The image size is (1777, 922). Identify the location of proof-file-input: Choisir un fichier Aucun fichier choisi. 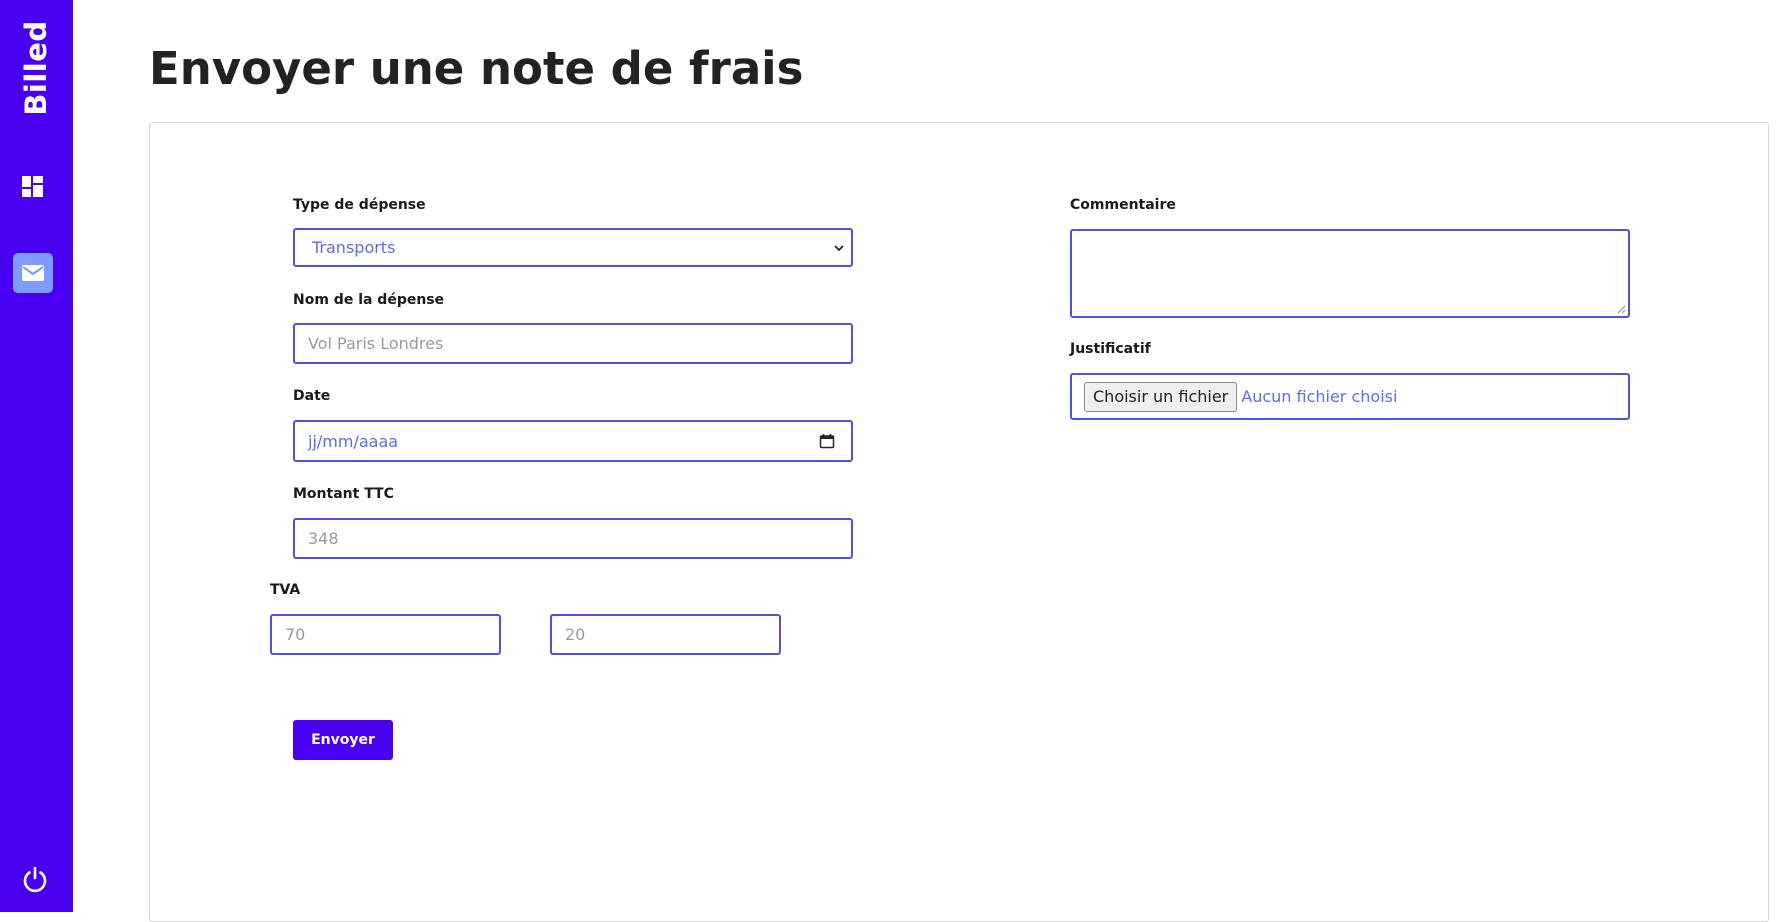
(1350, 396).